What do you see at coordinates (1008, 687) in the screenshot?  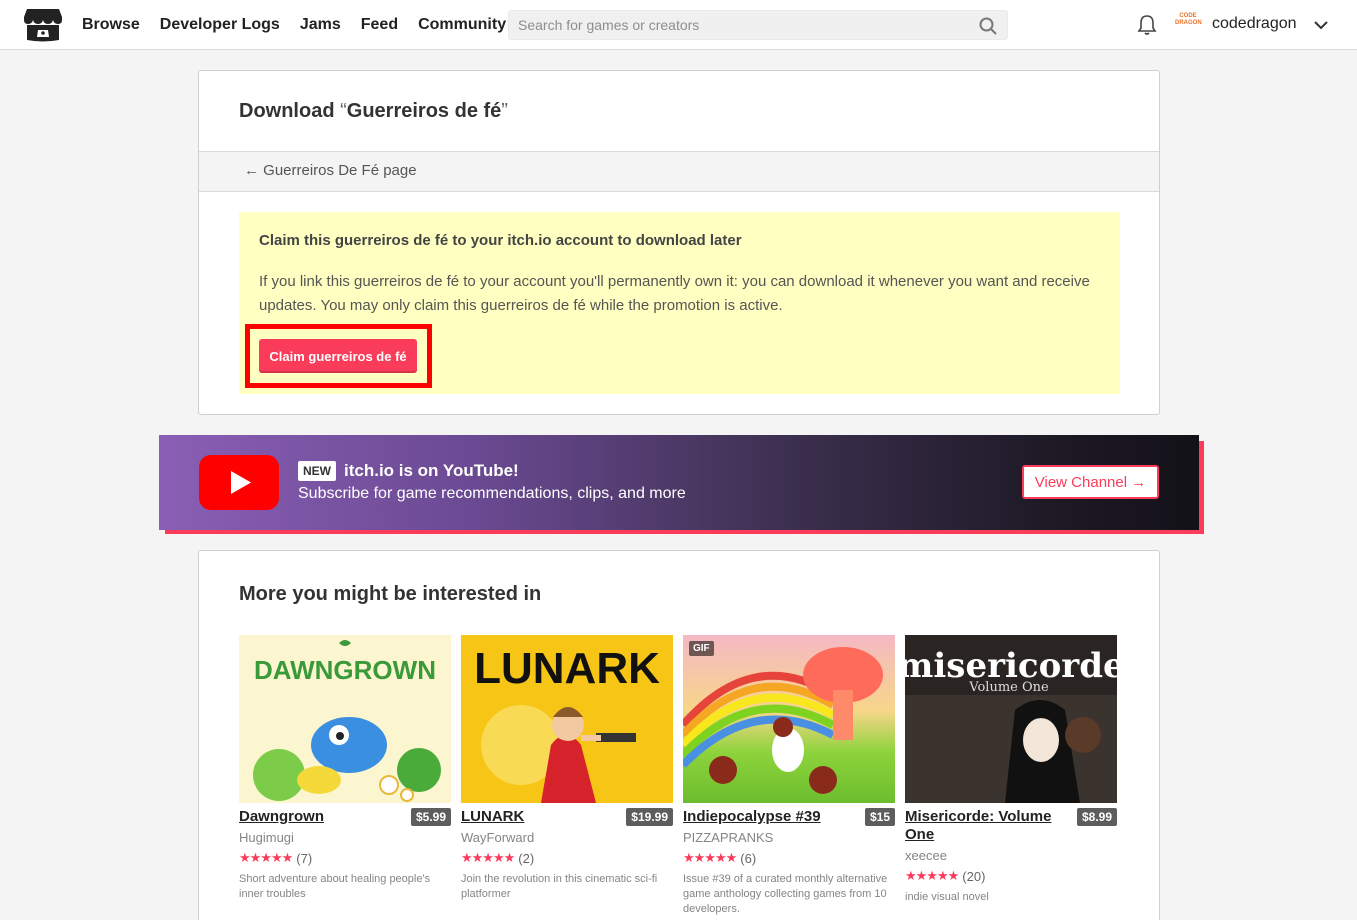 I see `thumb-subtitle: Volume One` at bounding box center [1008, 687].